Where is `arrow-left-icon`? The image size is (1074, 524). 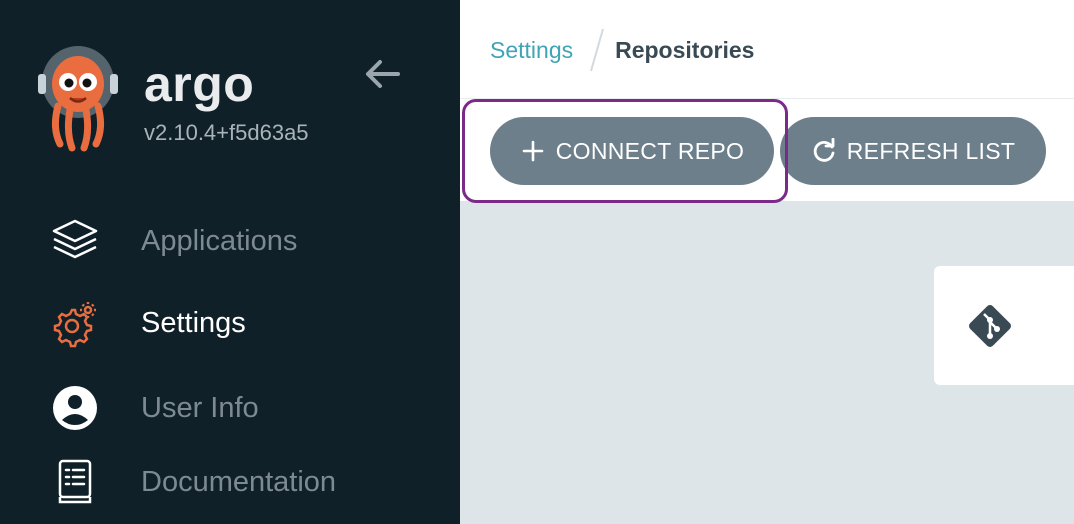
arrow-left-icon is located at coordinates (382, 76).